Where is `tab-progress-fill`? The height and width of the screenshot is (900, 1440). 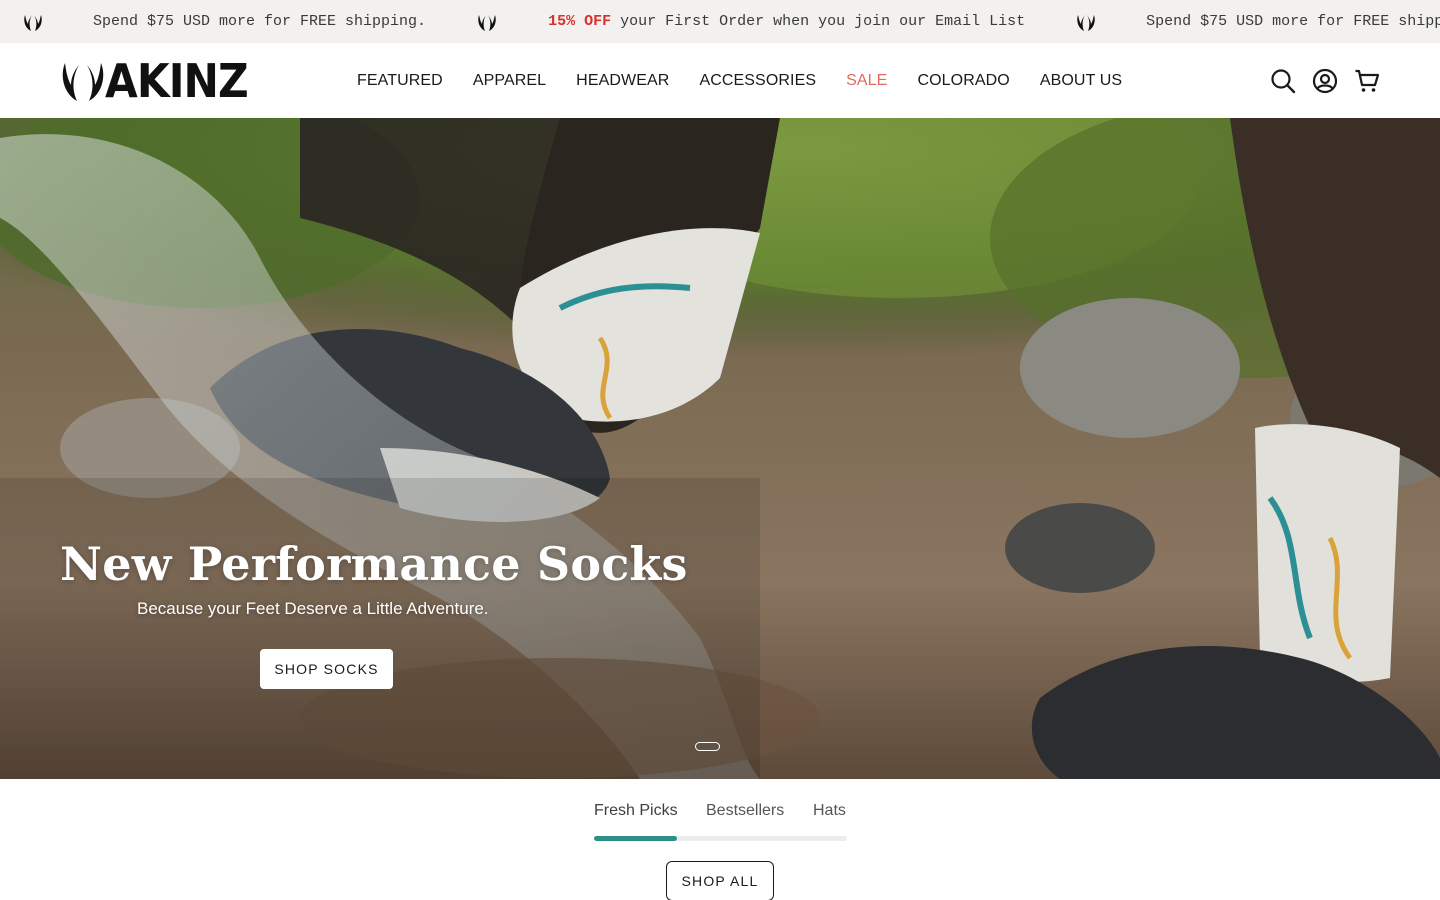
tab-progress-fill is located at coordinates (636, 838).